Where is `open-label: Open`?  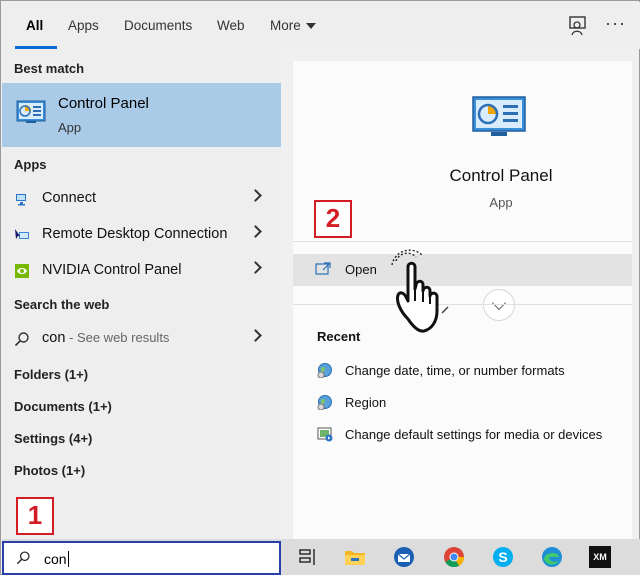 open-label: Open is located at coordinates (361, 269).